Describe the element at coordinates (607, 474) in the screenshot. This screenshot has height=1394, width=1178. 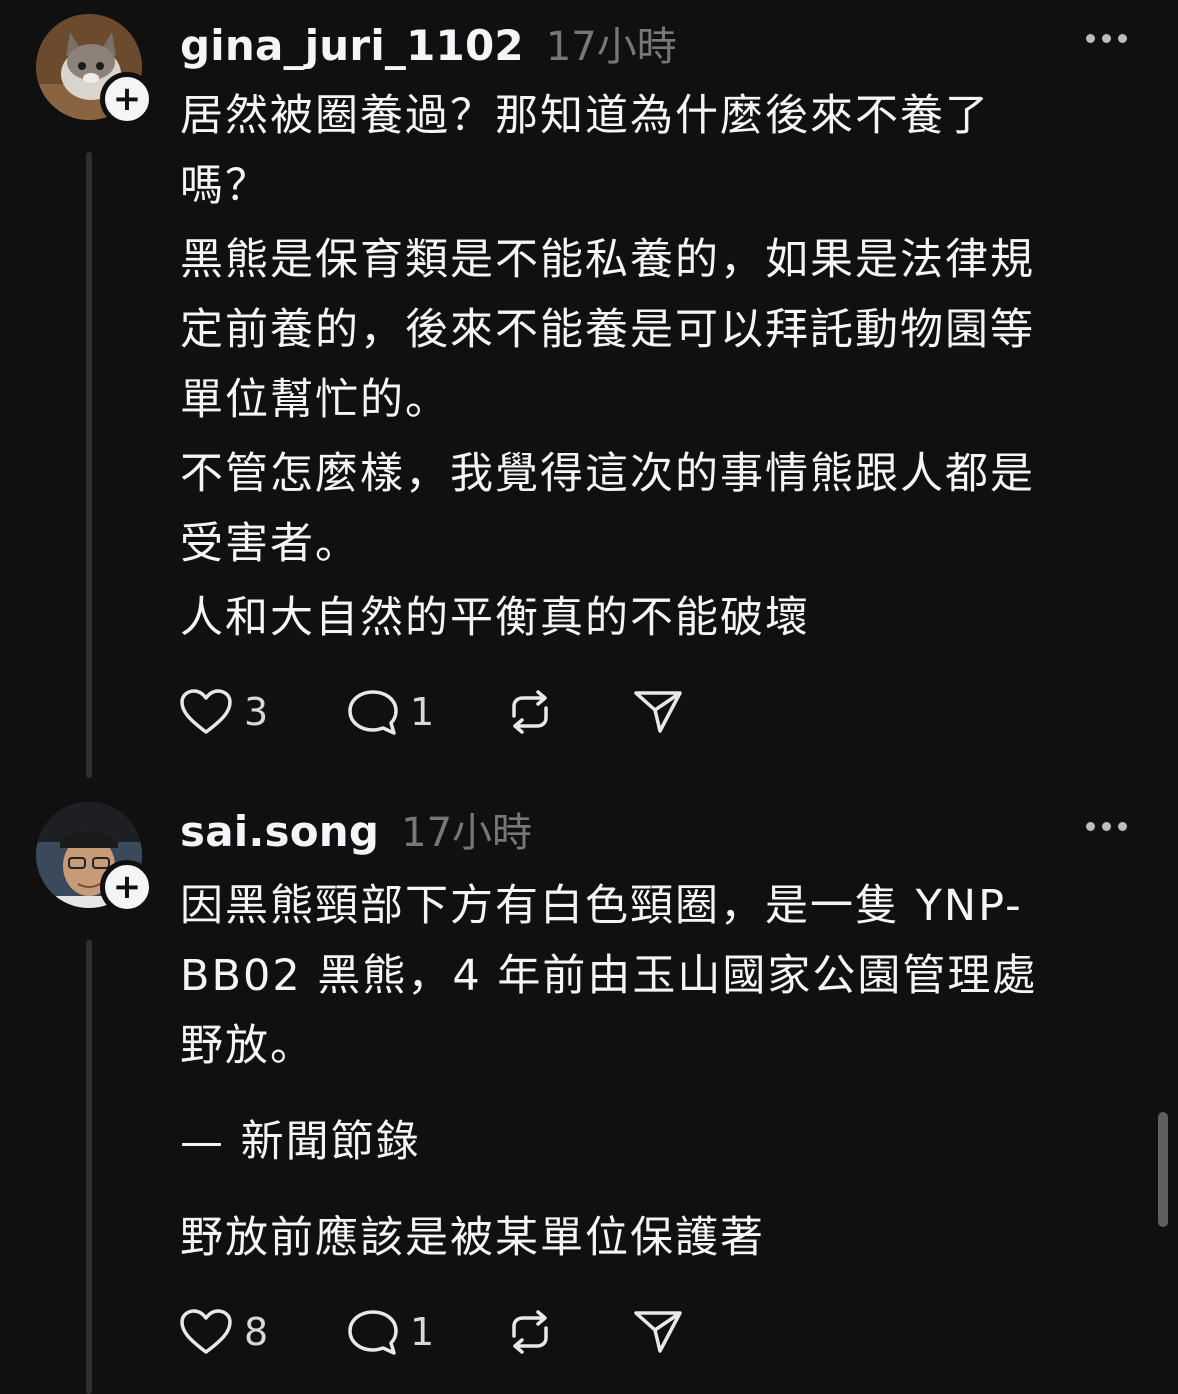
I see `post-text-line: 不管怎麼樣，我覺得這次的事情熊跟人都是` at that location.